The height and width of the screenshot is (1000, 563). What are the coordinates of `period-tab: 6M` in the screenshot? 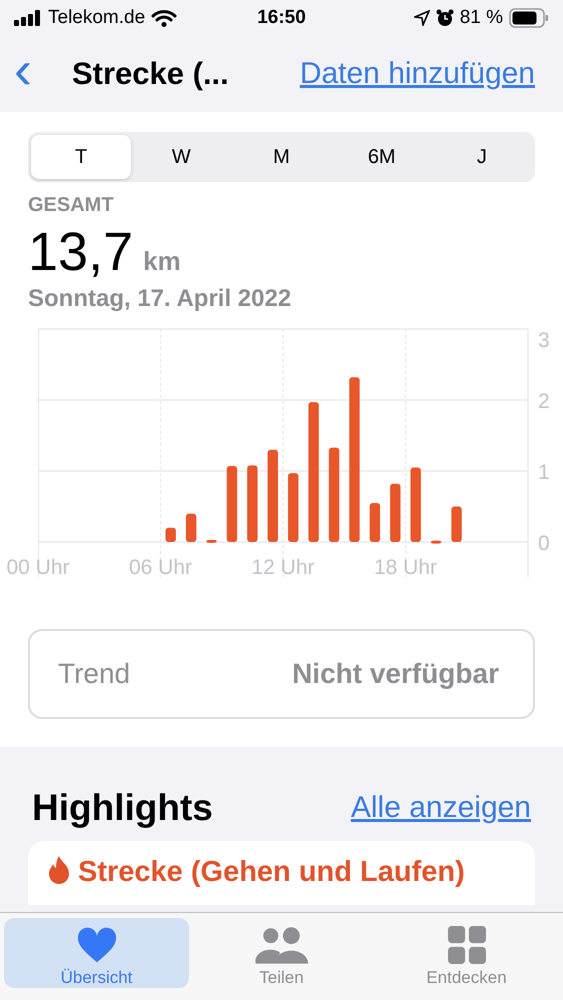 It's located at (382, 157).